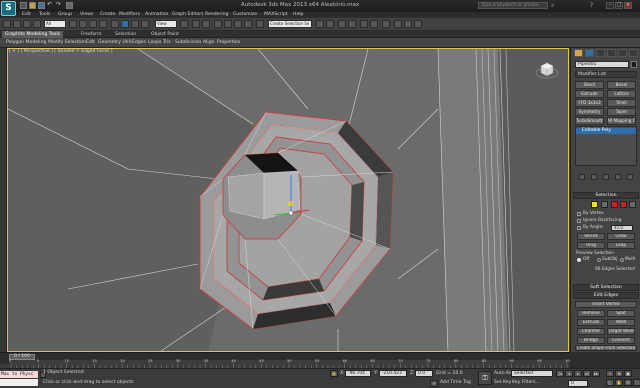 The height and width of the screenshot is (388, 640). What do you see at coordinates (606, 287) in the screenshot?
I see `soft-selection-rollout-header: Soft Selection` at bounding box center [606, 287].